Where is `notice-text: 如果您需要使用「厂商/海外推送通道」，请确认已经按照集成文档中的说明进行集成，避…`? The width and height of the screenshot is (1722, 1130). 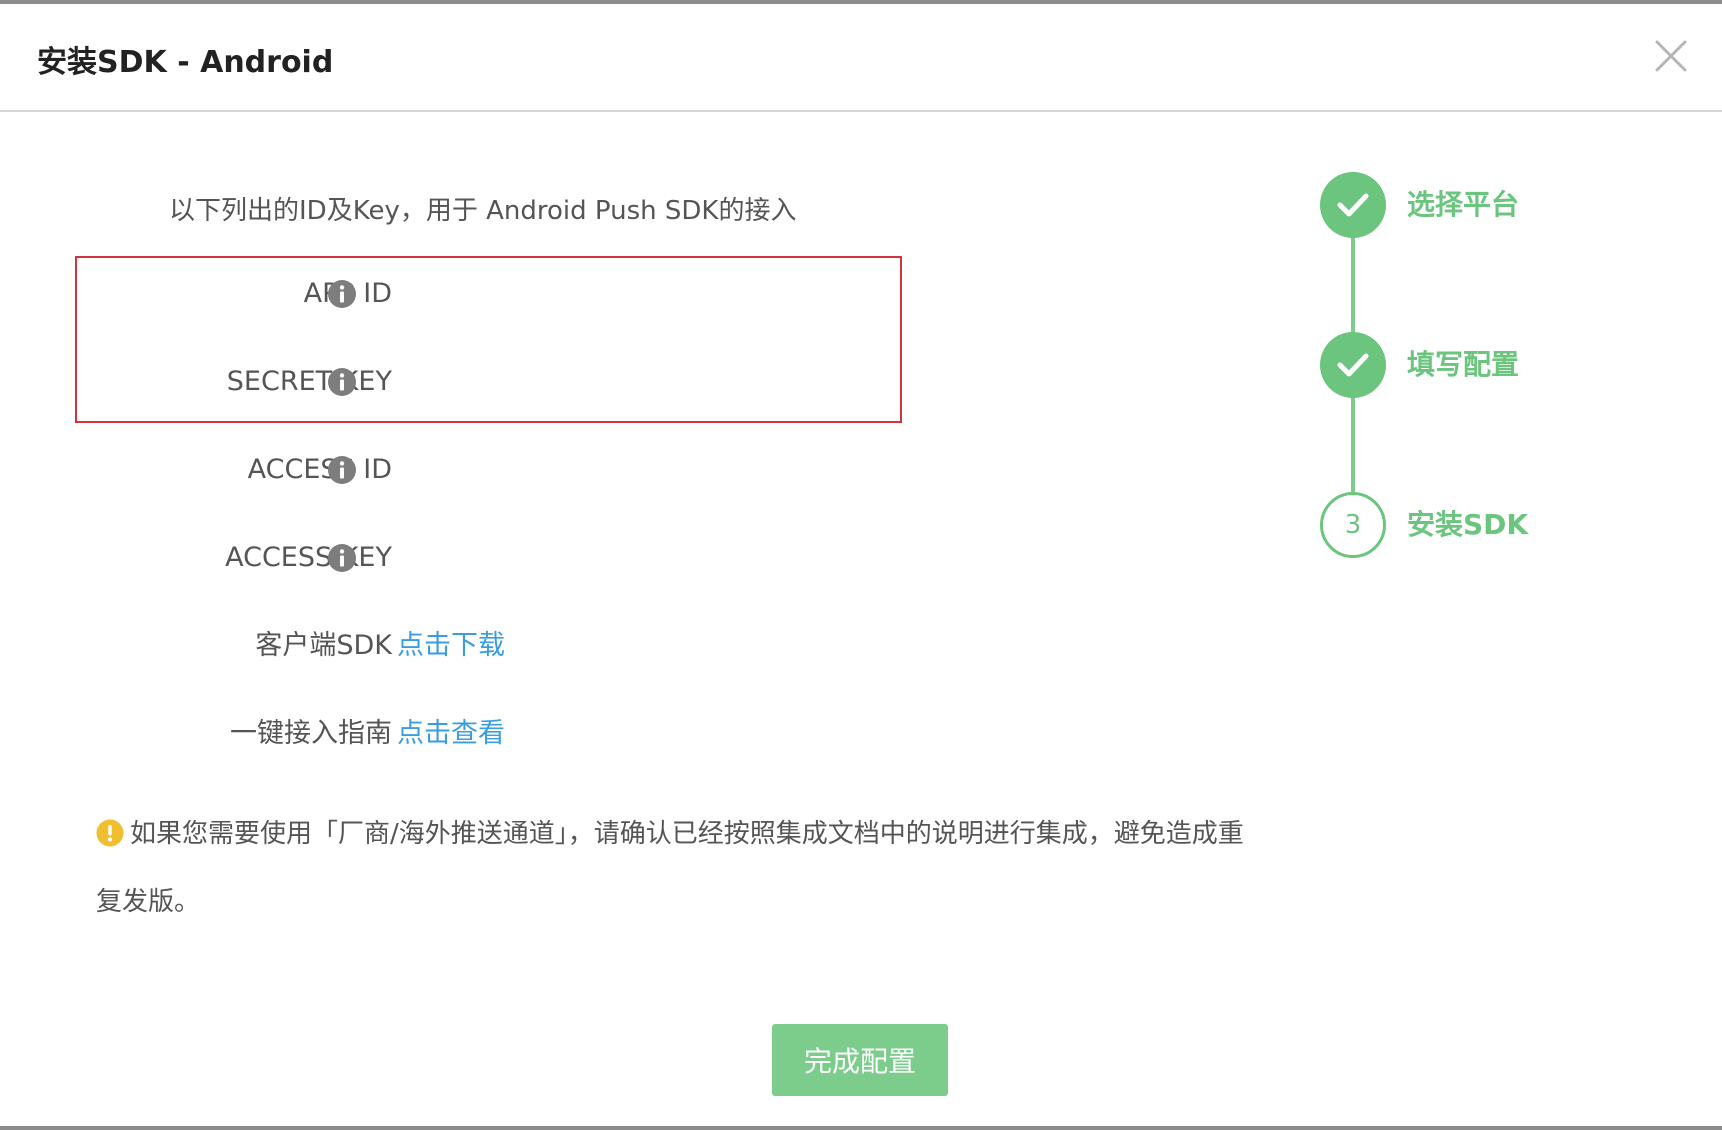
notice-text: 如果您需要使用「厂商/海外推送通道」，请确认已经按照集成文档中的说明进行集成，避… is located at coordinates (670, 868).